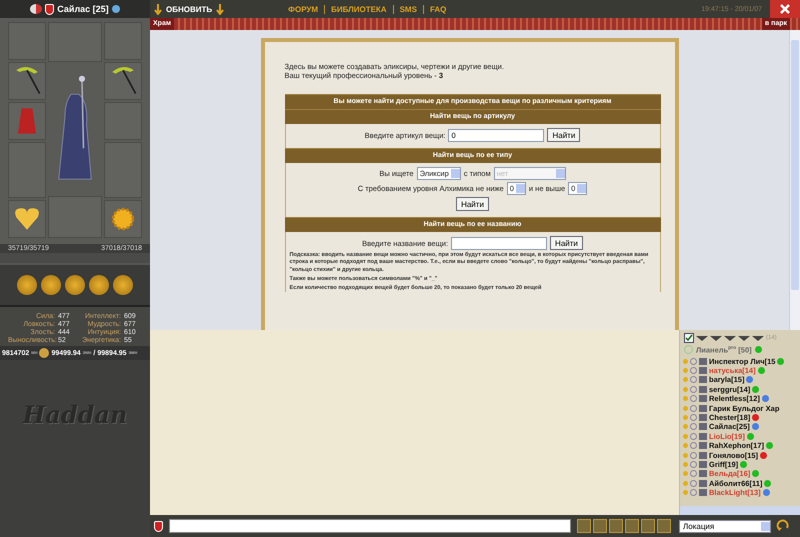 This screenshot has height=537, width=800. Describe the element at coordinates (303, 9) in the screenshot. I see `nav-link: ФОРУМ` at that location.